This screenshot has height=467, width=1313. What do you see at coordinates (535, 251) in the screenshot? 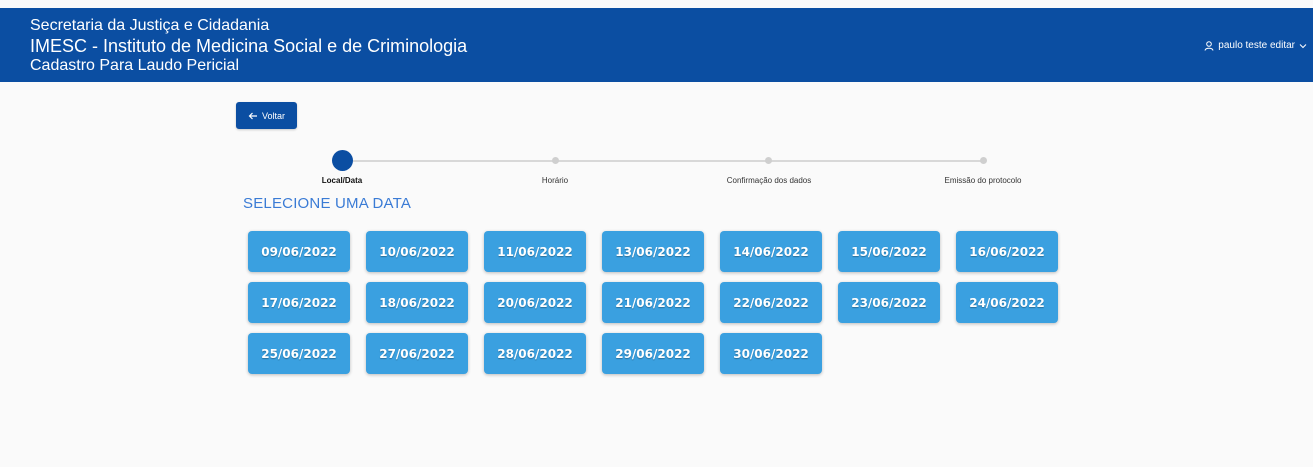
I see `date-button: 11/06/2022` at bounding box center [535, 251].